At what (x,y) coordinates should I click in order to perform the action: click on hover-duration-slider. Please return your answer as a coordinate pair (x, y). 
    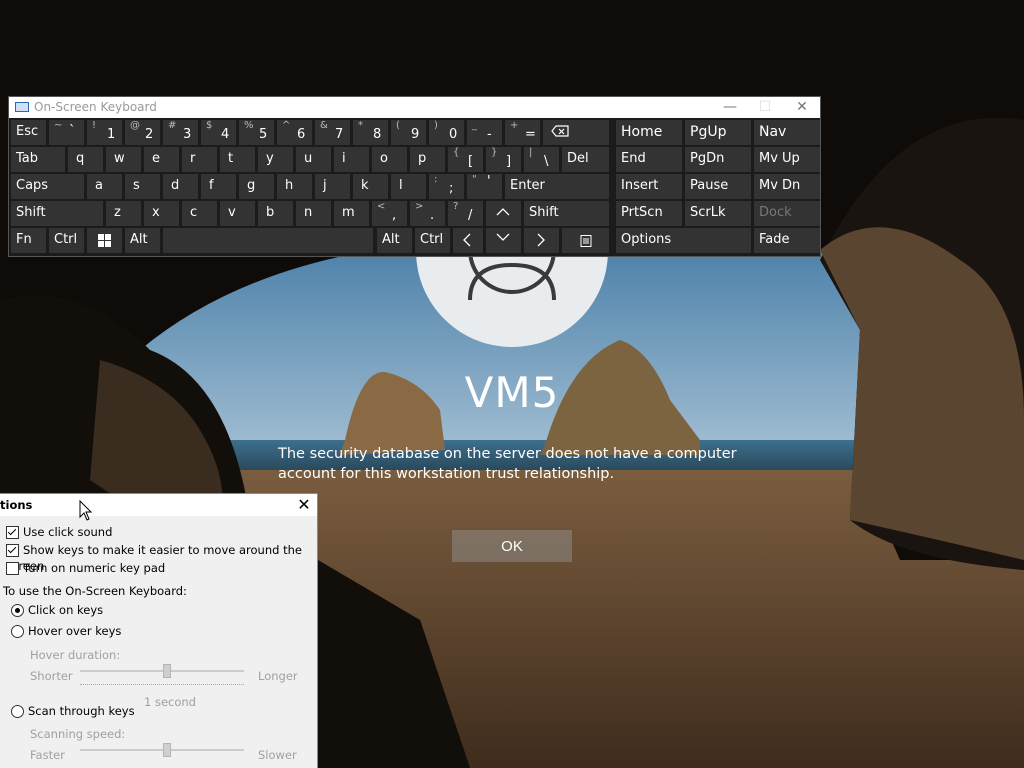
    Looking at the image, I should click on (162, 671).